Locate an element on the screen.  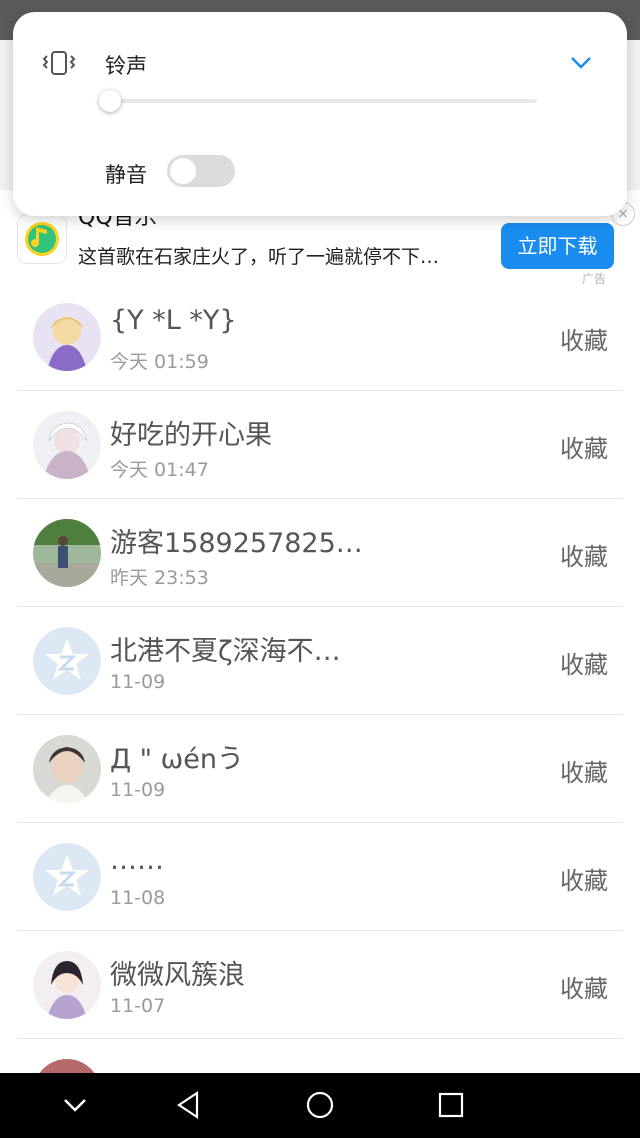
row-name: 微微风簇浪 is located at coordinates (177, 975).